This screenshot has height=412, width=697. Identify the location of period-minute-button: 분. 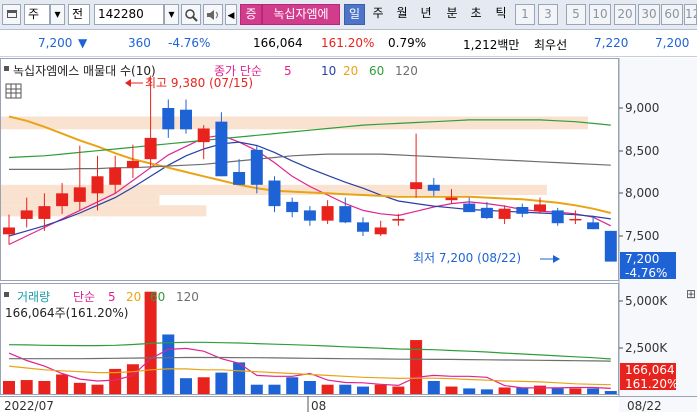
(452, 14).